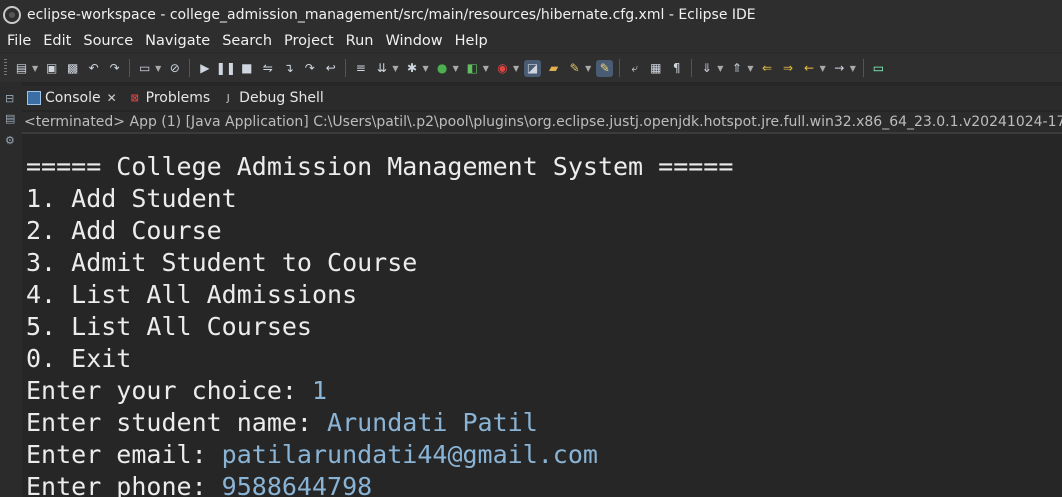 Image resolution: width=1062 pixels, height=497 pixels. What do you see at coordinates (395, 68) in the screenshot?
I see `build-dropdown-icon: ▼` at bounding box center [395, 68].